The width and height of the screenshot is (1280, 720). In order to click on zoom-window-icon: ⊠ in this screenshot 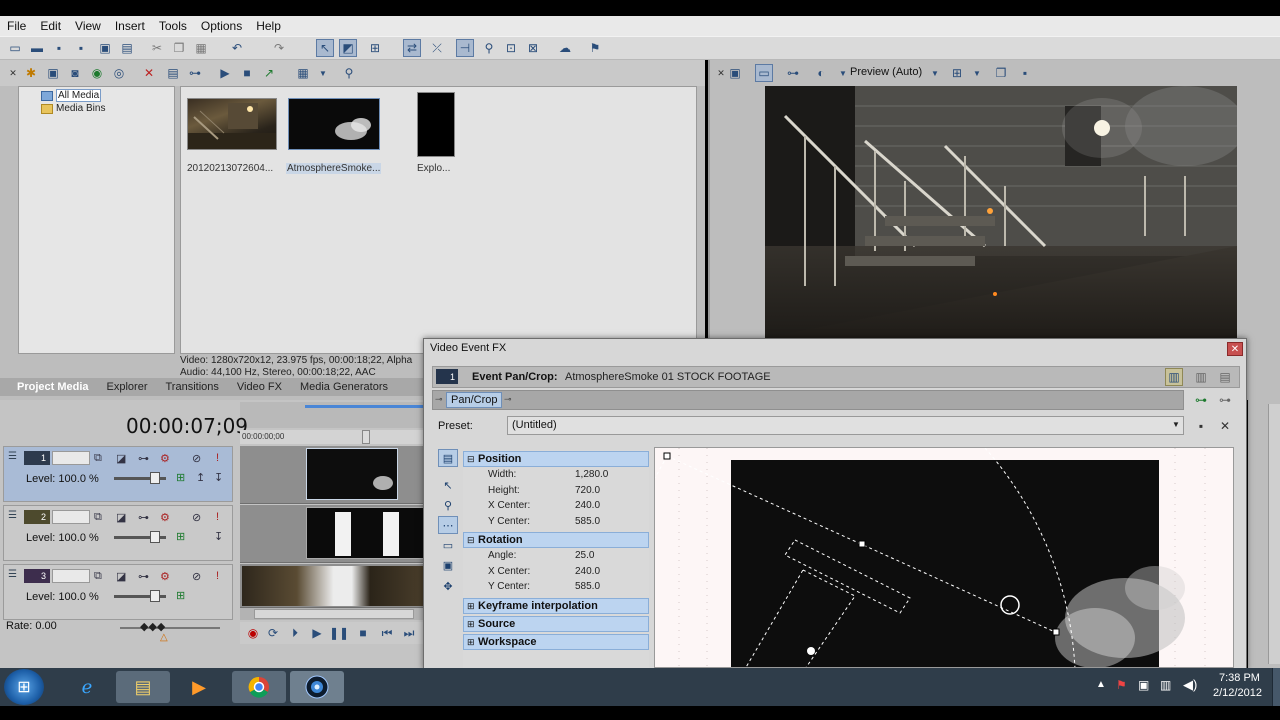, I will do `click(533, 48)`.